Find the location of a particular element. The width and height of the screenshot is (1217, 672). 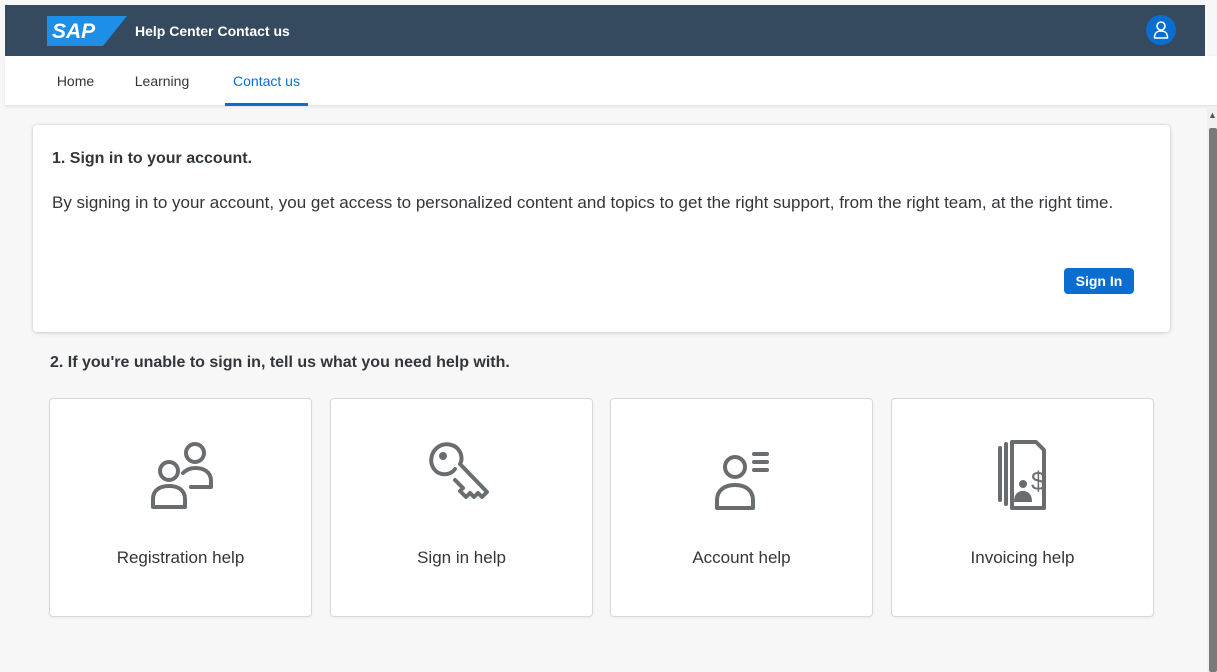

tile-label: Invoicing help is located at coordinates (1022, 557).